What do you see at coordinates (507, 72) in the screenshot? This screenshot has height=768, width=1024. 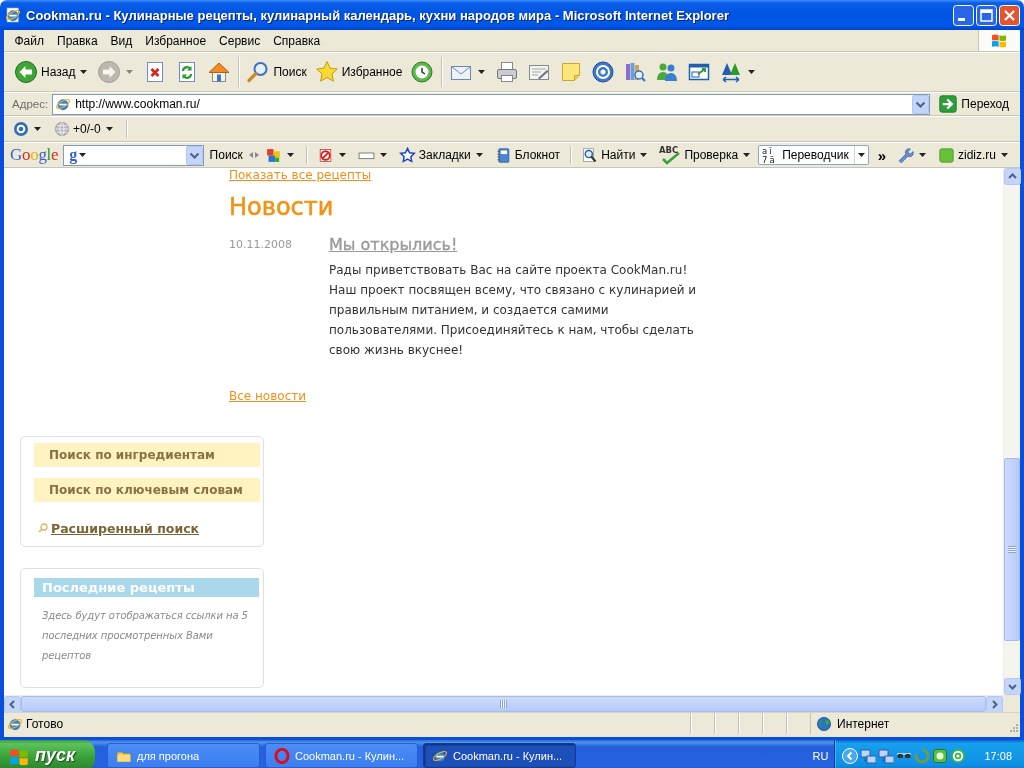 I see `printer-icon` at bounding box center [507, 72].